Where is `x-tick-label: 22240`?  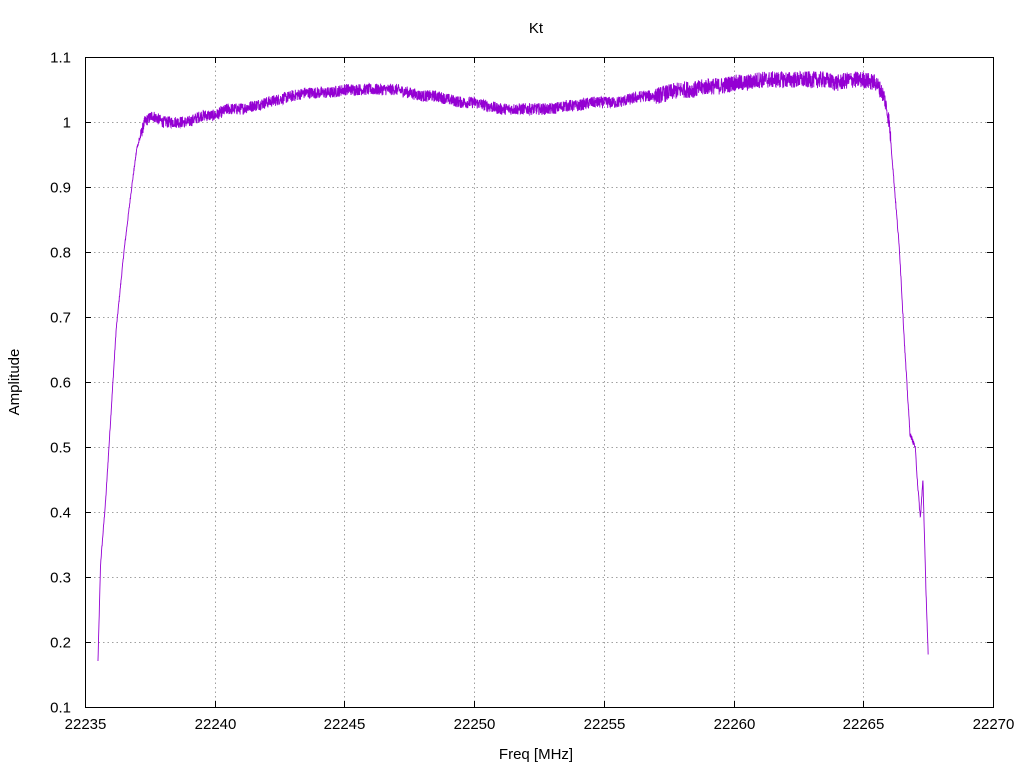 x-tick-label: 22240 is located at coordinates (216, 724).